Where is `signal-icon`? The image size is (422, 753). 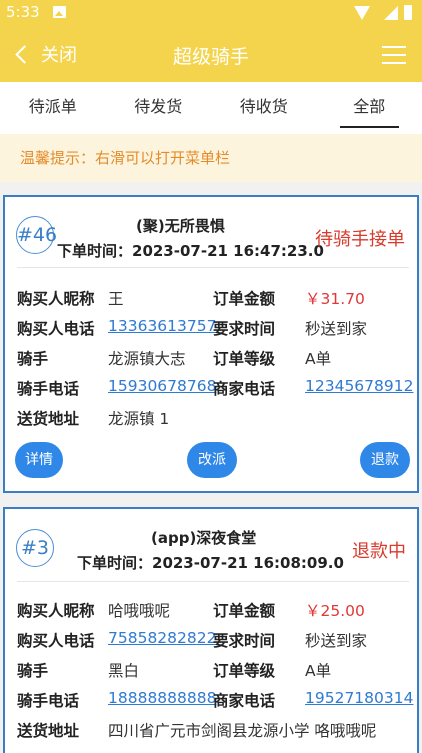 signal-icon is located at coordinates (391, 13).